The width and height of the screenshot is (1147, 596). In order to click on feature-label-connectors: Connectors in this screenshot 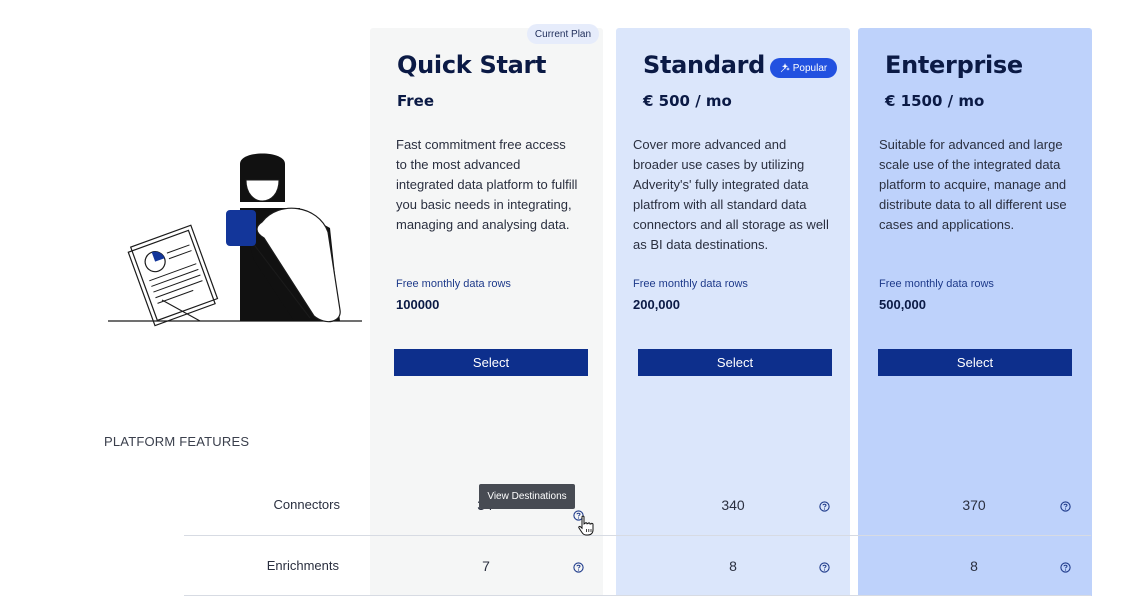, I will do `click(306, 504)`.